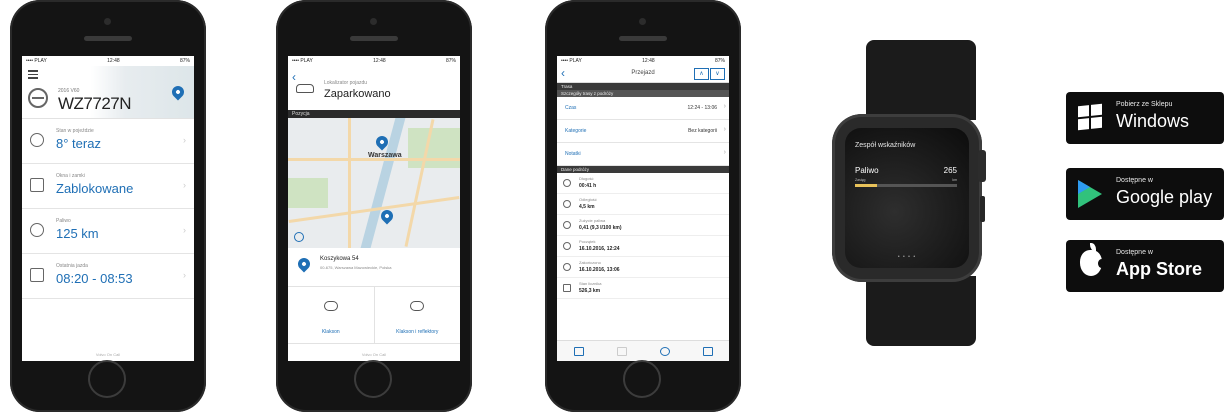 Image resolution: width=1224 pixels, height=412 pixels. Describe the element at coordinates (330, 306) in the screenshot. I see `horn-icon` at that location.